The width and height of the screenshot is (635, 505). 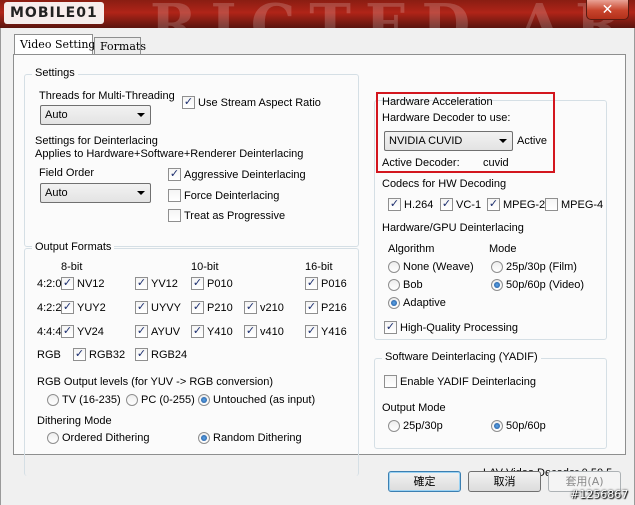 I want to click on stream-aspect-checkbox: ✓, so click(x=188, y=102).